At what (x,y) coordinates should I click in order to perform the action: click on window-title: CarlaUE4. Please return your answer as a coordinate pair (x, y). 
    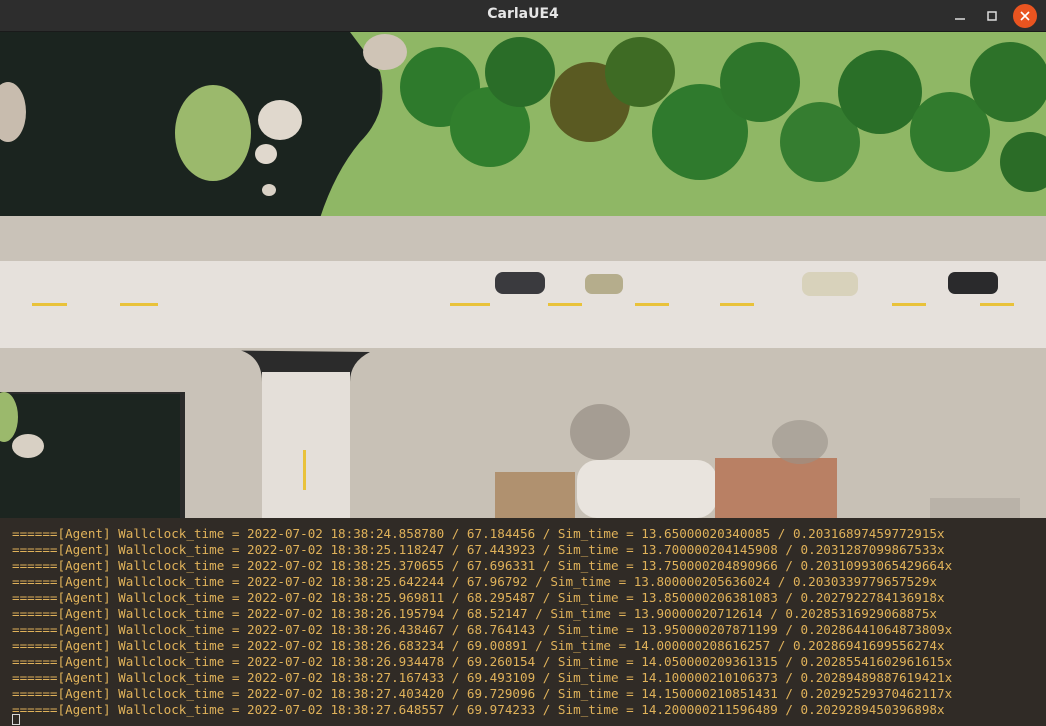
    Looking at the image, I should click on (523, 14).